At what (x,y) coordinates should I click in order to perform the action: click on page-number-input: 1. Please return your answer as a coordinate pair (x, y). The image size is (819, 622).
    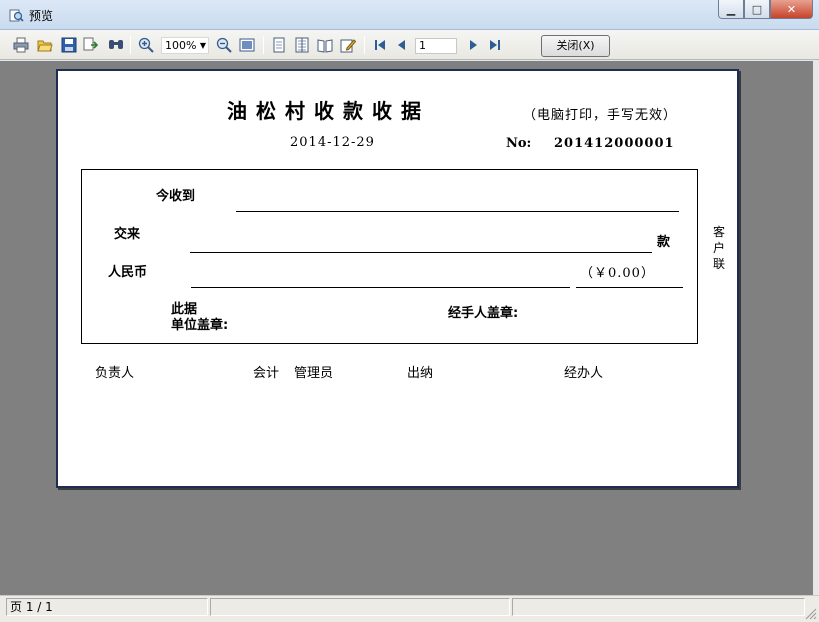
    Looking at the image, I should click on (436, 46).